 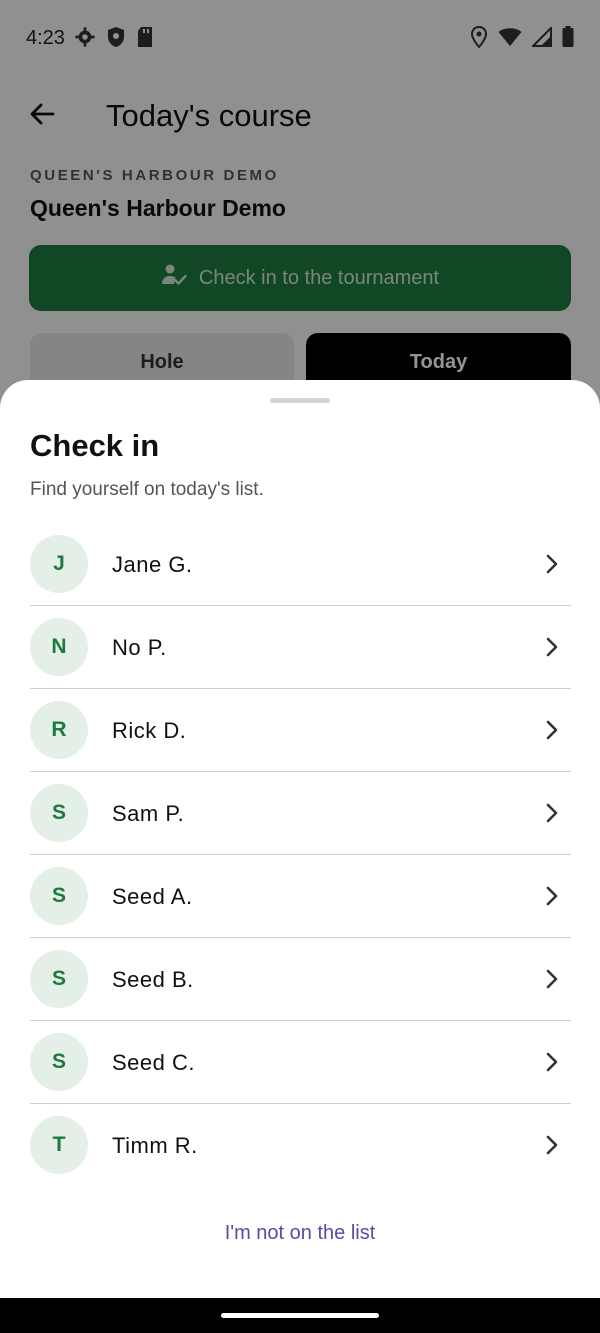 What do you see at coordinates (300, 1233) in the screenshot?
I see `not-on-list-button: I'm not on the list` at bounding box center [300, 1233].